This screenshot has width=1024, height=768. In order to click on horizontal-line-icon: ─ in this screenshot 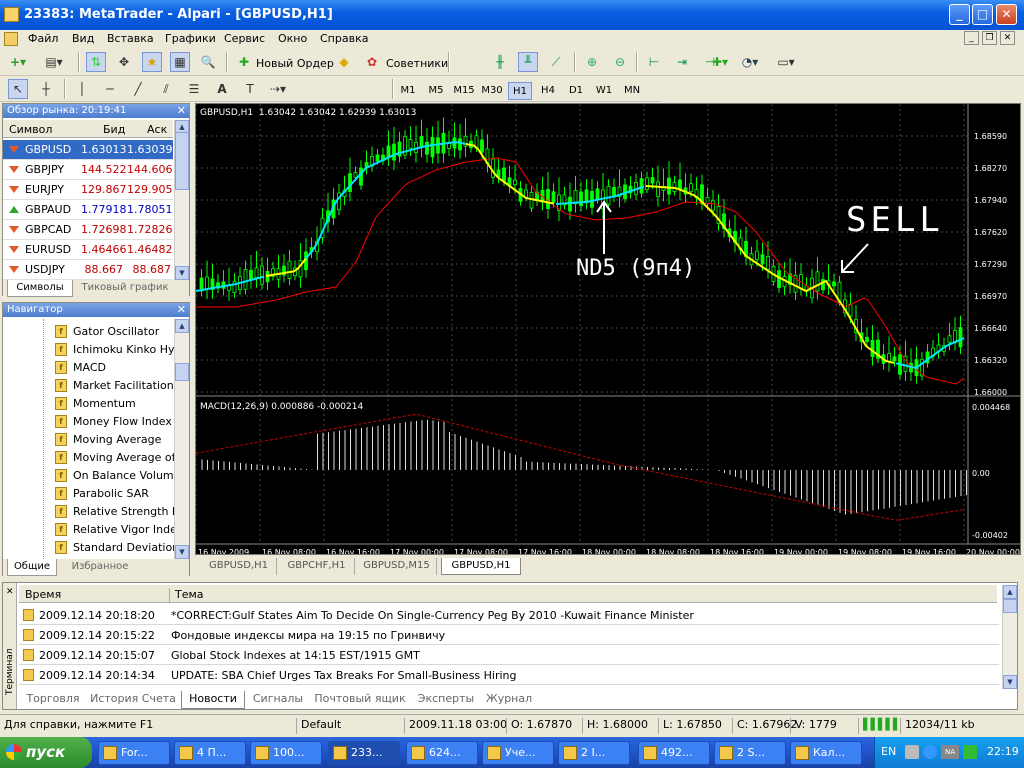, I will do `click(110, 89)`.